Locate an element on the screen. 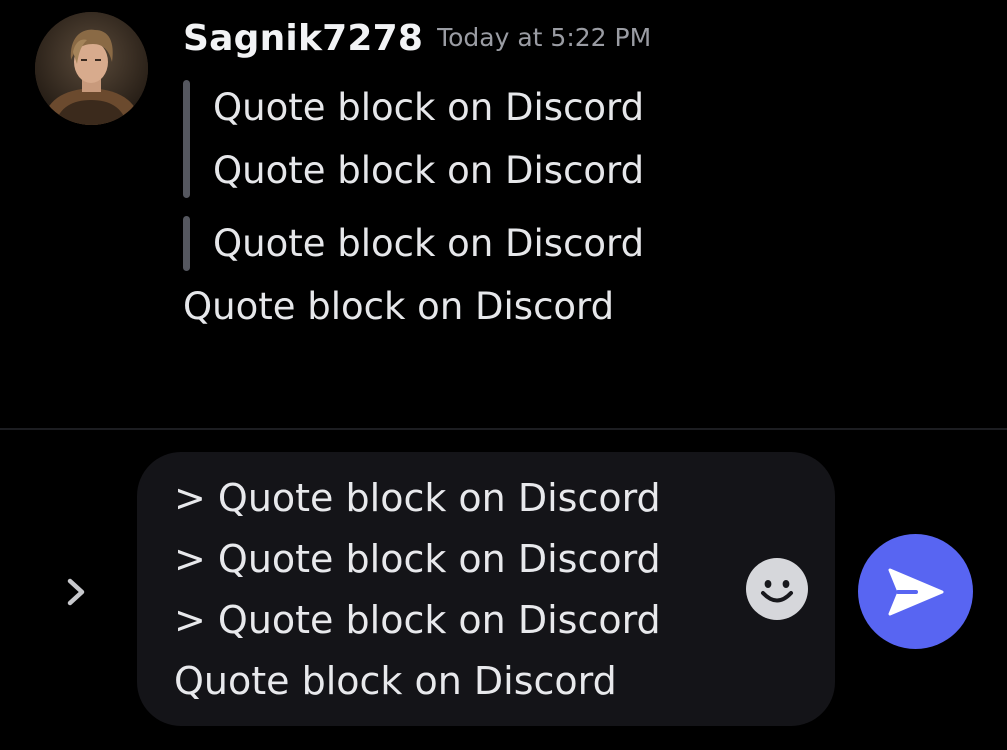 The width and height of the screenshot is (1007, 750). quote-block: Quote block on Discord is located at coordinates (573, 243).